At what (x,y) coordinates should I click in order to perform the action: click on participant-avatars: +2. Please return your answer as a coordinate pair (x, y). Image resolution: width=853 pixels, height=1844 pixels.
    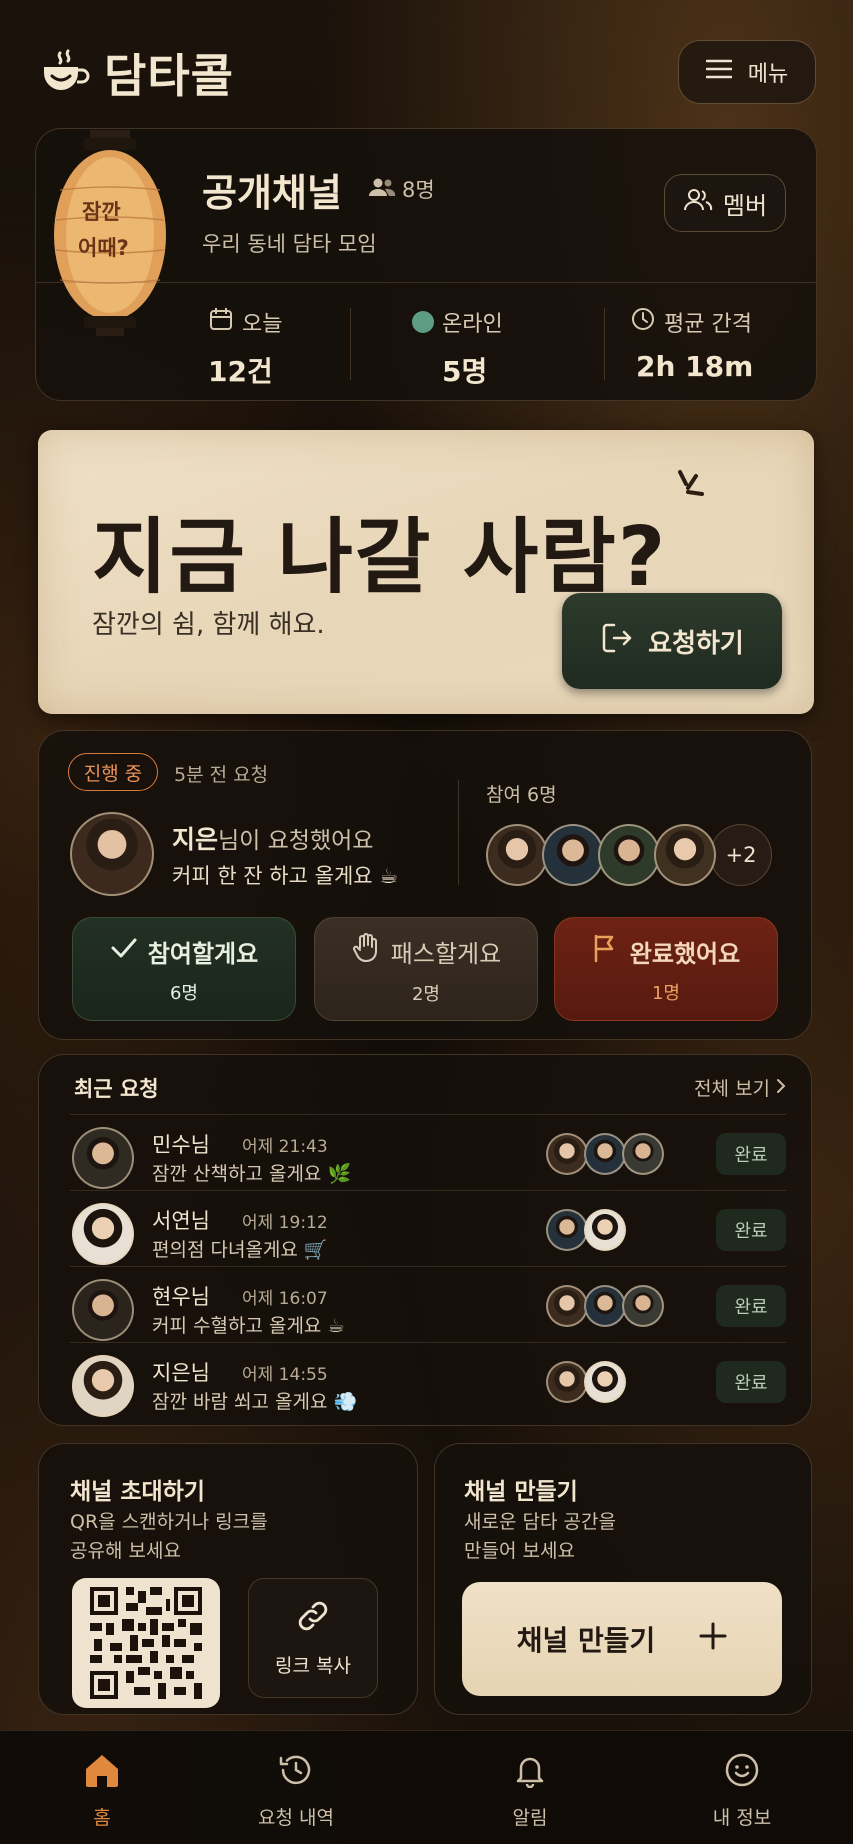
    Looking at the image, I should click on (629, 855).